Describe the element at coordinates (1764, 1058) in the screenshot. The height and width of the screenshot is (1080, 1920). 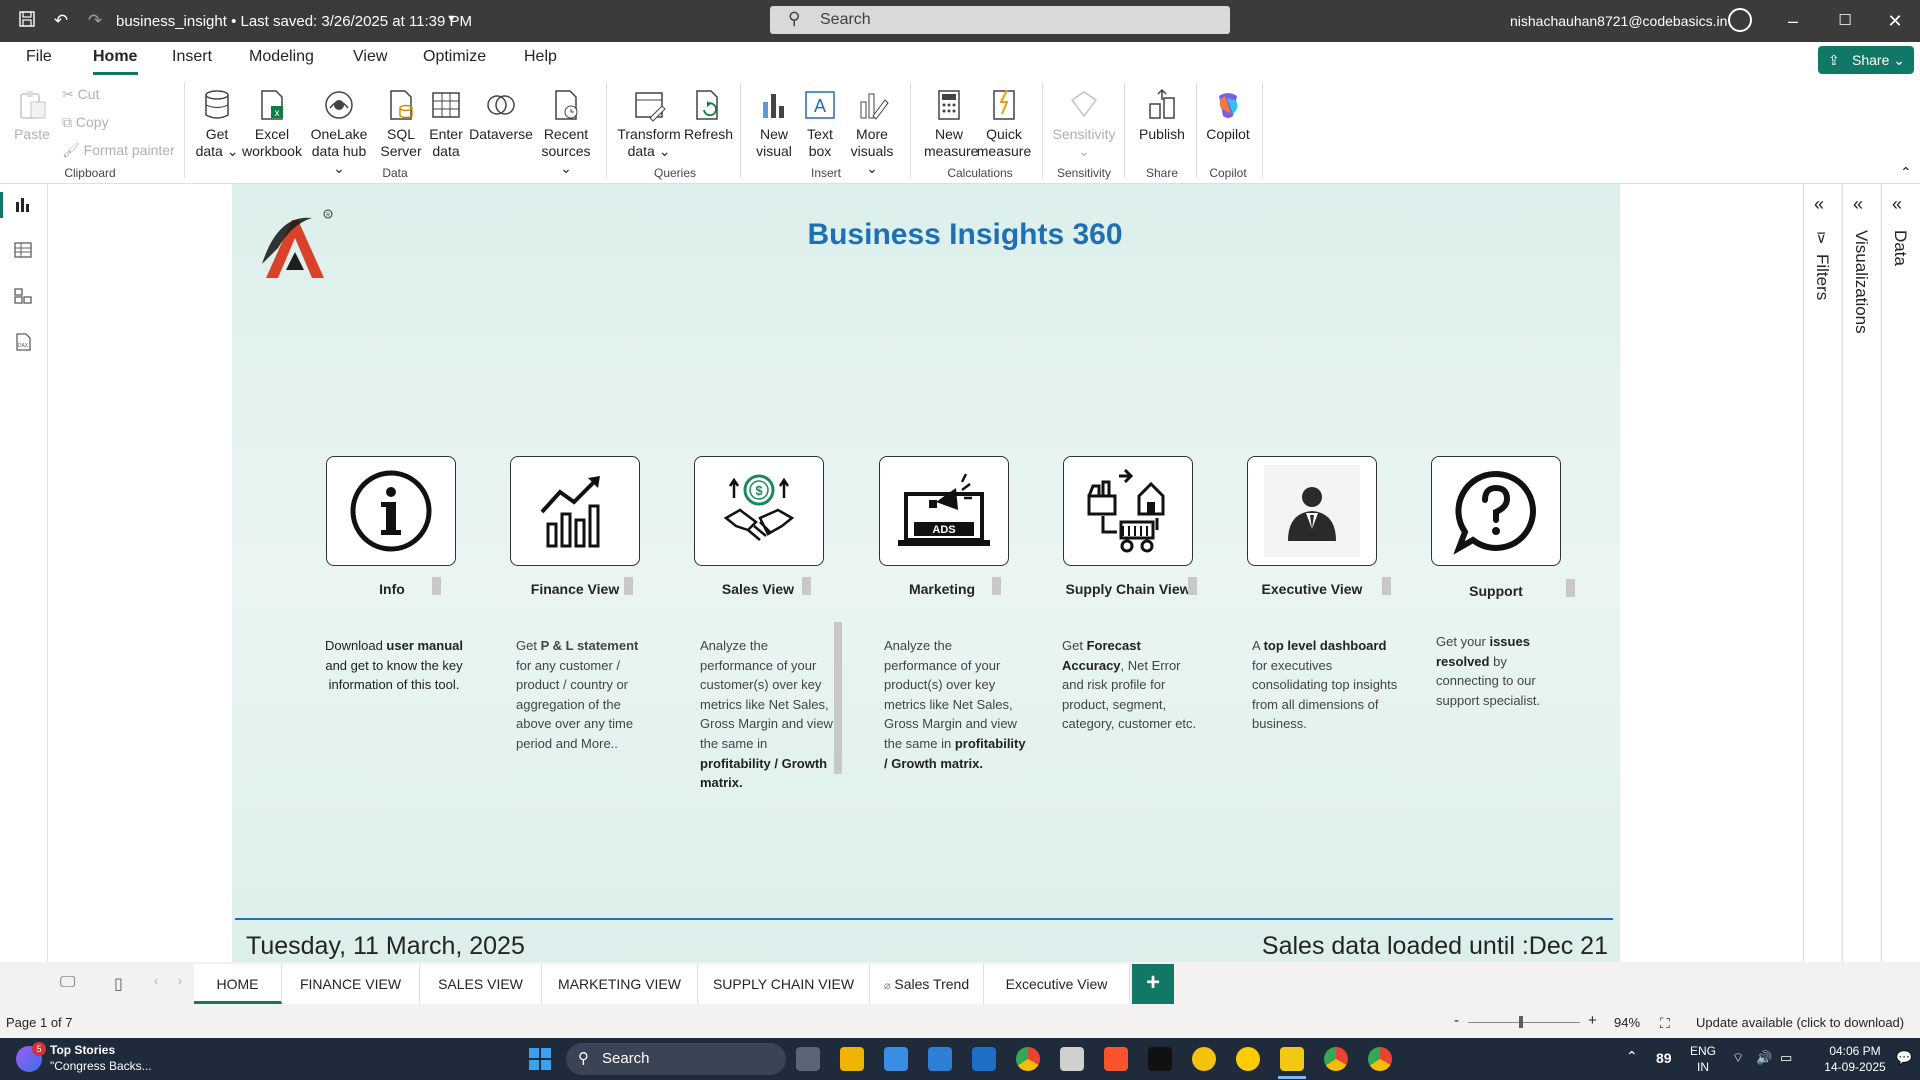
I see `volume-icon: 🔊` at that location.